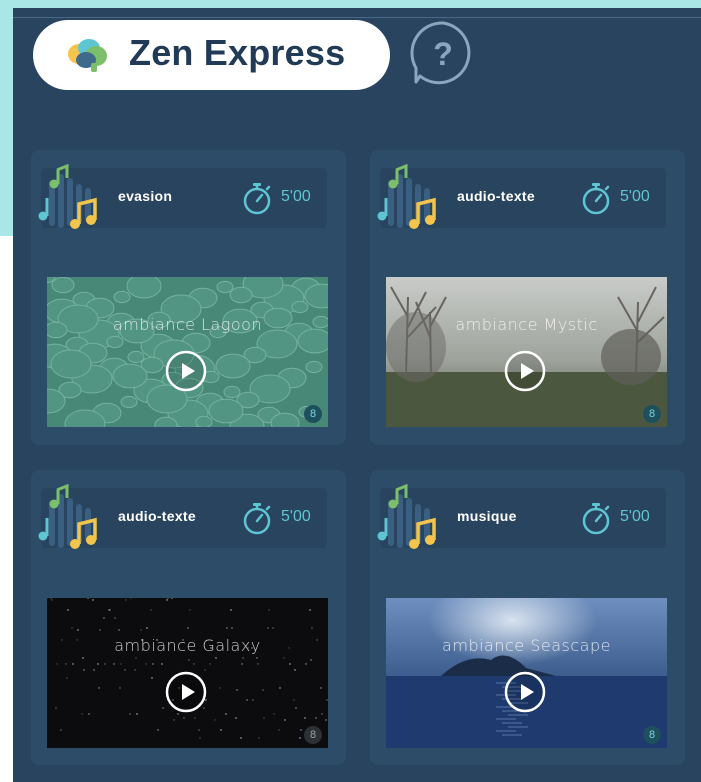  What do you see at coordinates (6, 509) in the screenshot?
I see `left-band-lower` at bounding box center [6, 509].